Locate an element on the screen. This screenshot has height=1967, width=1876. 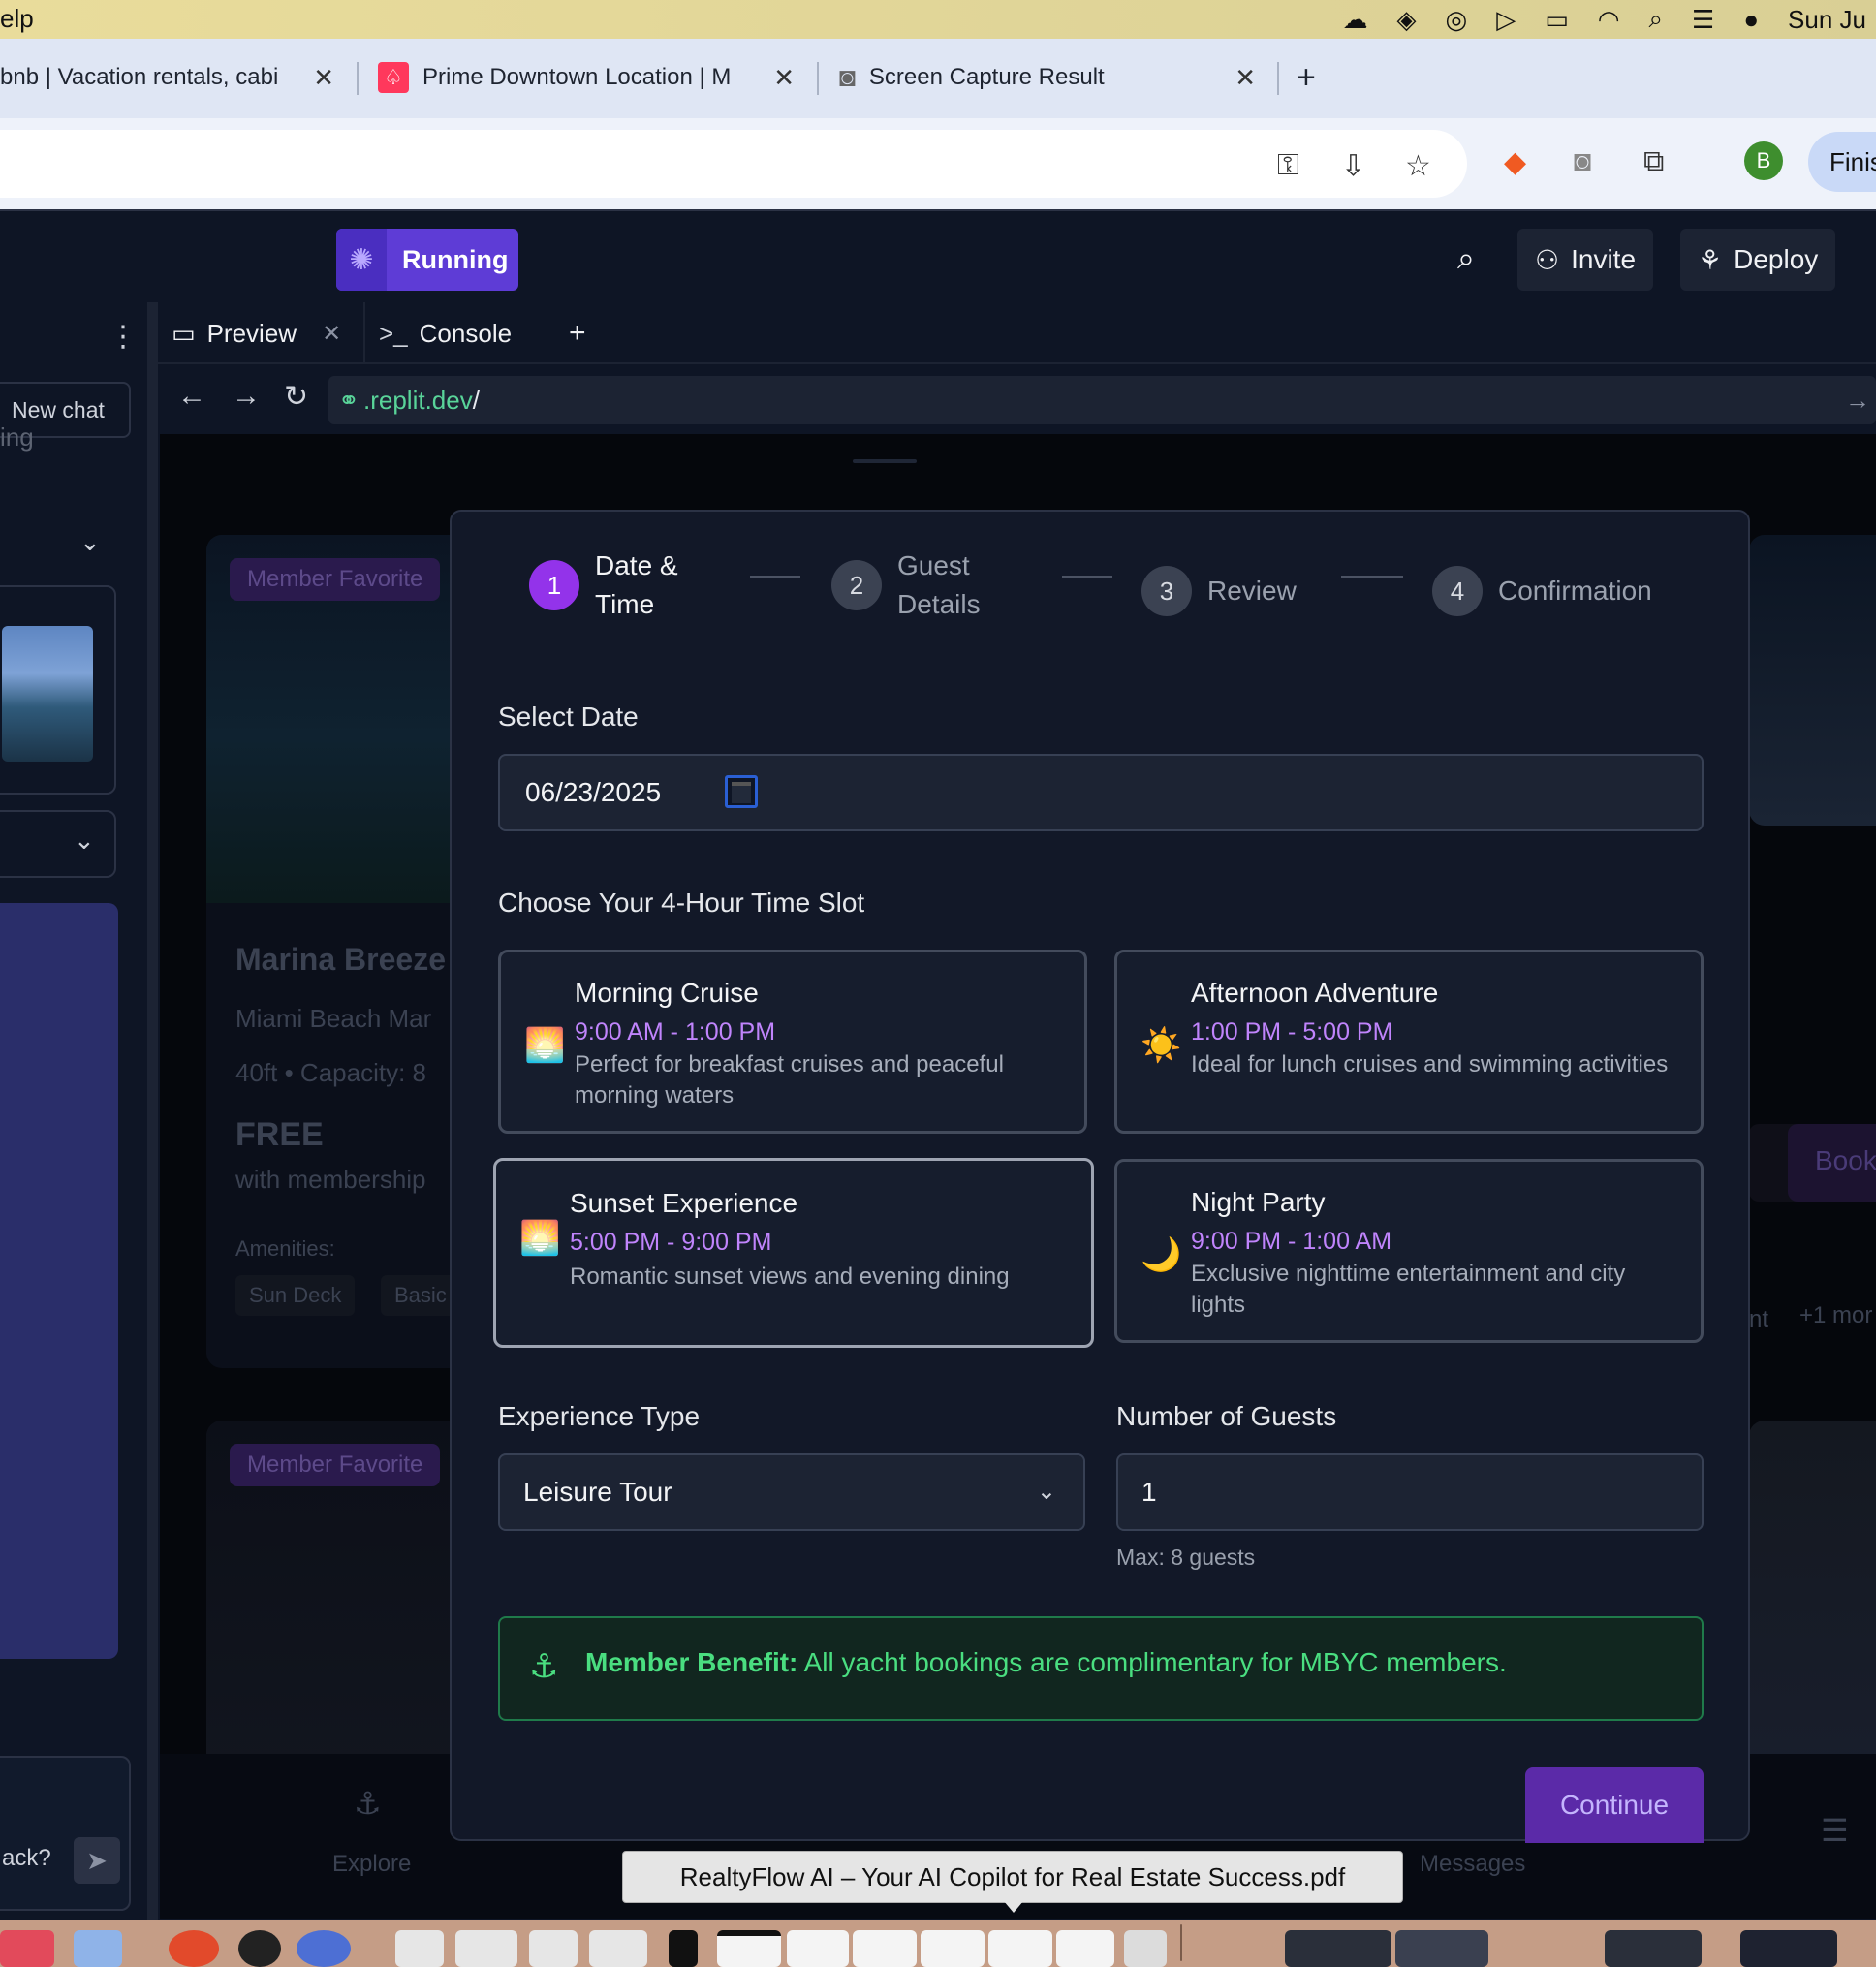
guests-input: 1 is located at coordinates (1410, 1492).